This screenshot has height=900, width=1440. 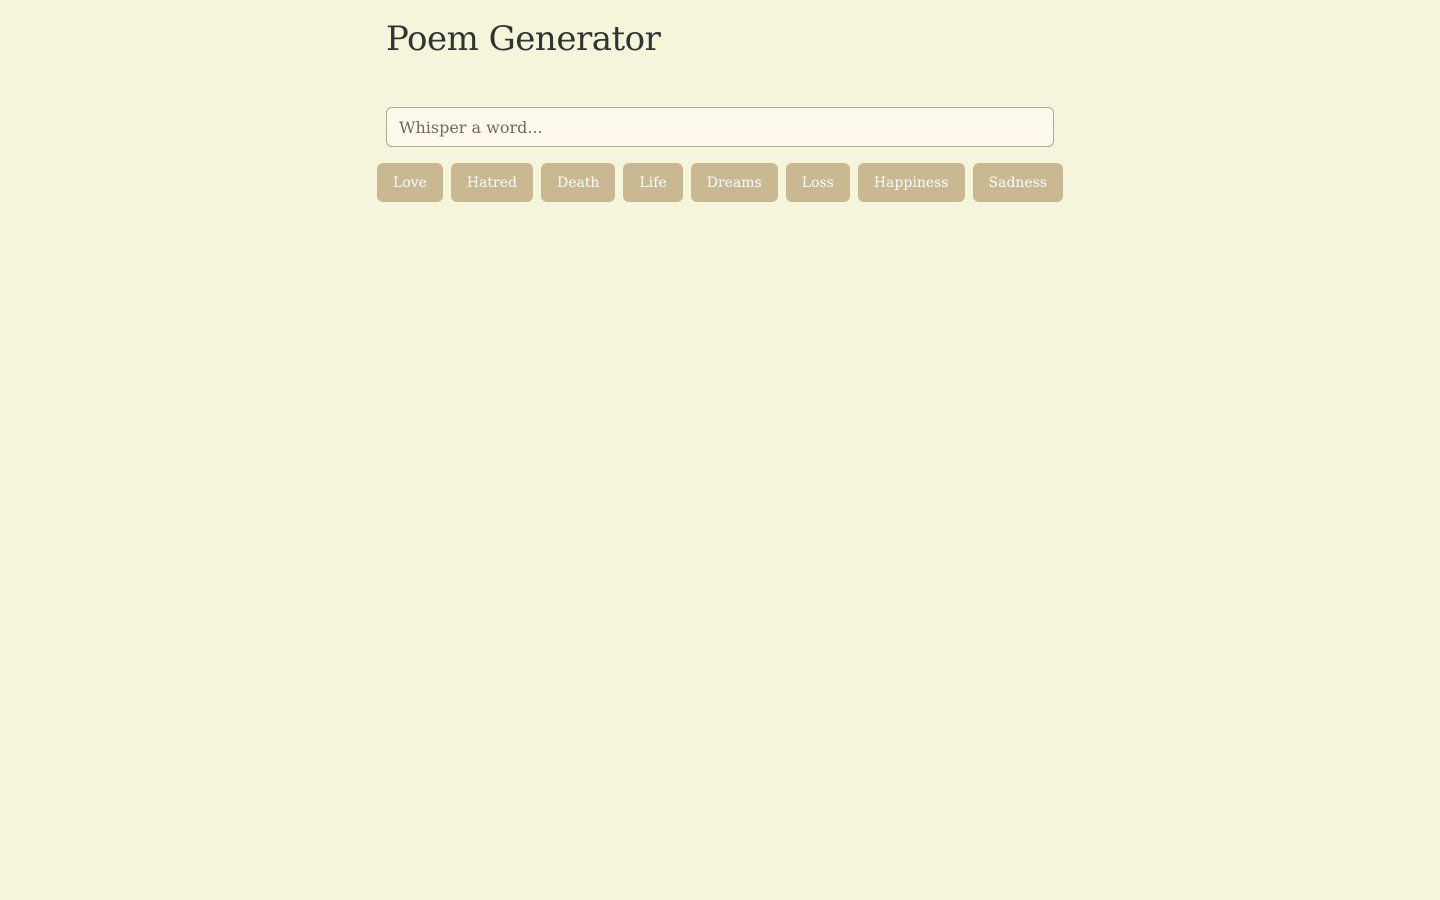 What do you see at coordinates (653, 182) in the screenshot?
I see `tag-button-life: Life` at bounding box center [653, 182].